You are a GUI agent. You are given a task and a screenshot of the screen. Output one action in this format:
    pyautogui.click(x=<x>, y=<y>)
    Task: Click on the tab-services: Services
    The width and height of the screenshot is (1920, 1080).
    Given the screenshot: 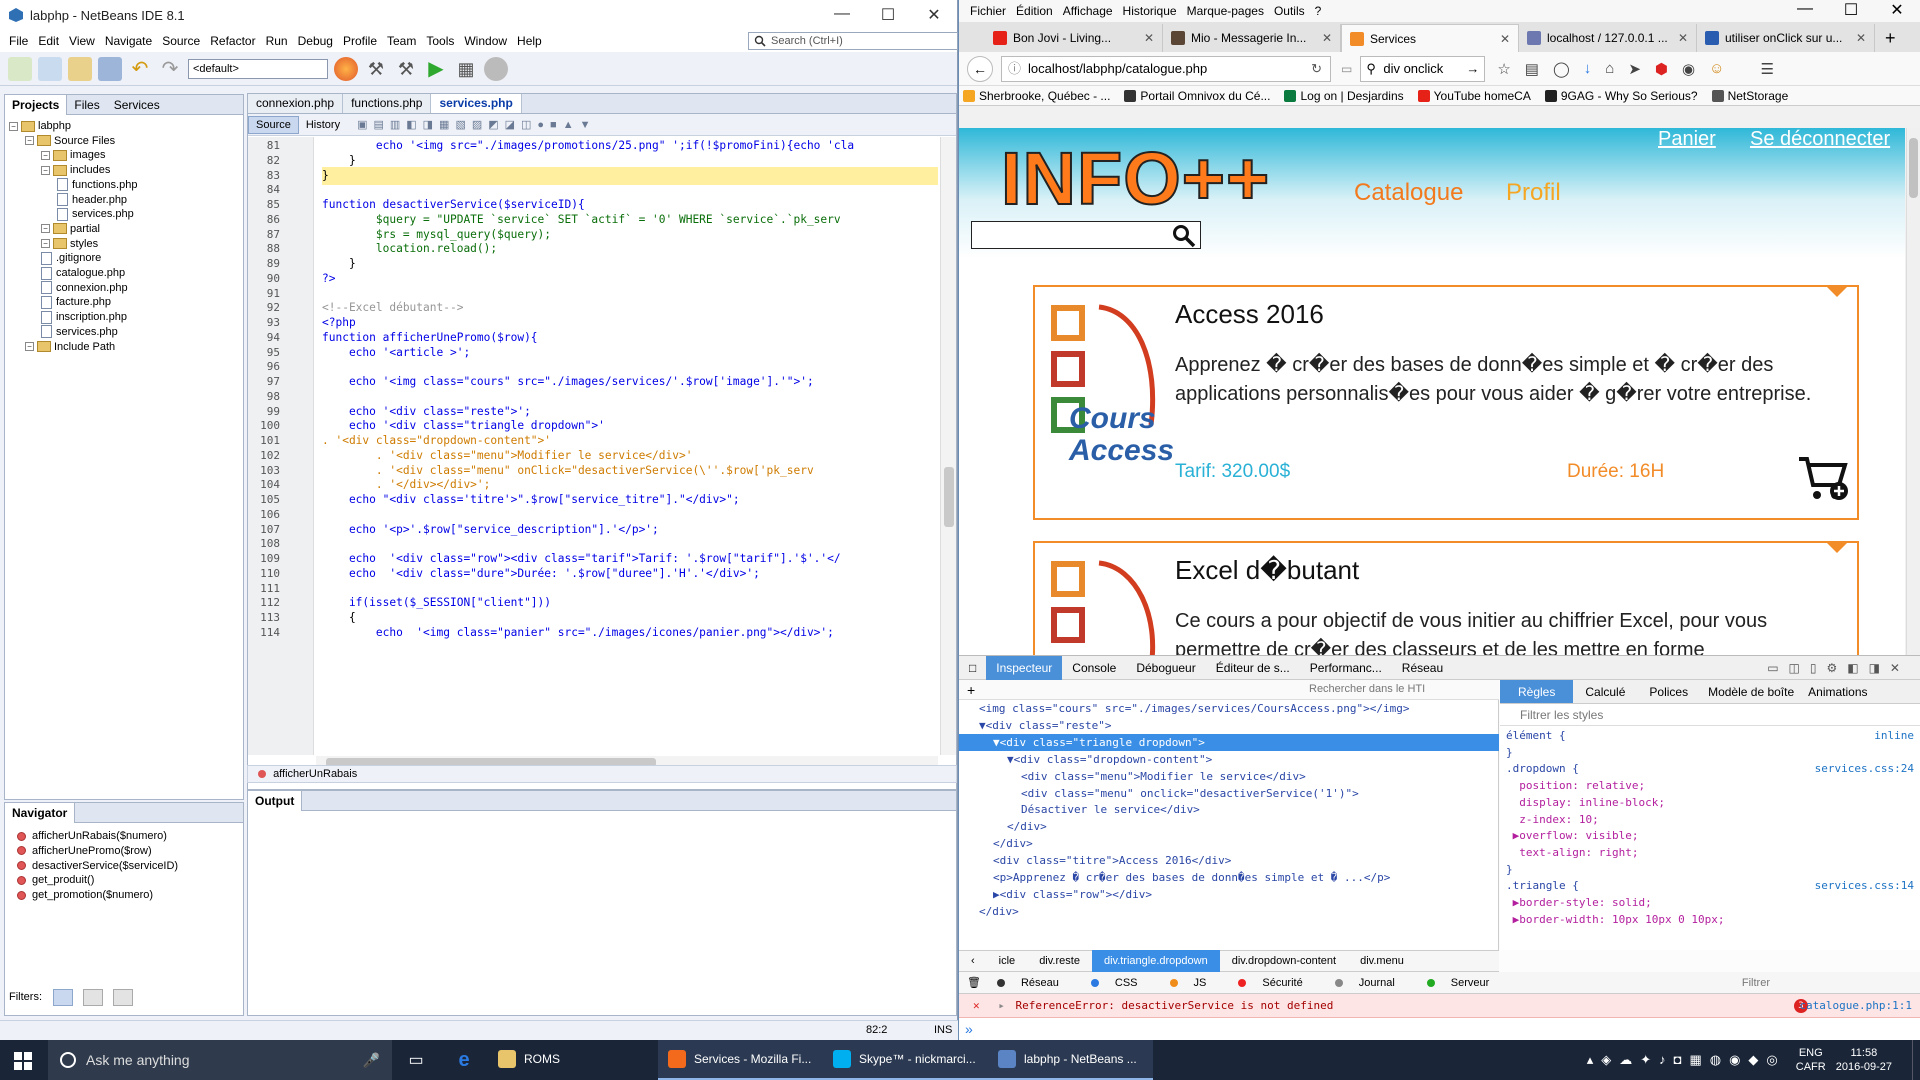 What is the action you would take?
    pyautogui.click(x=137, y=105)
    